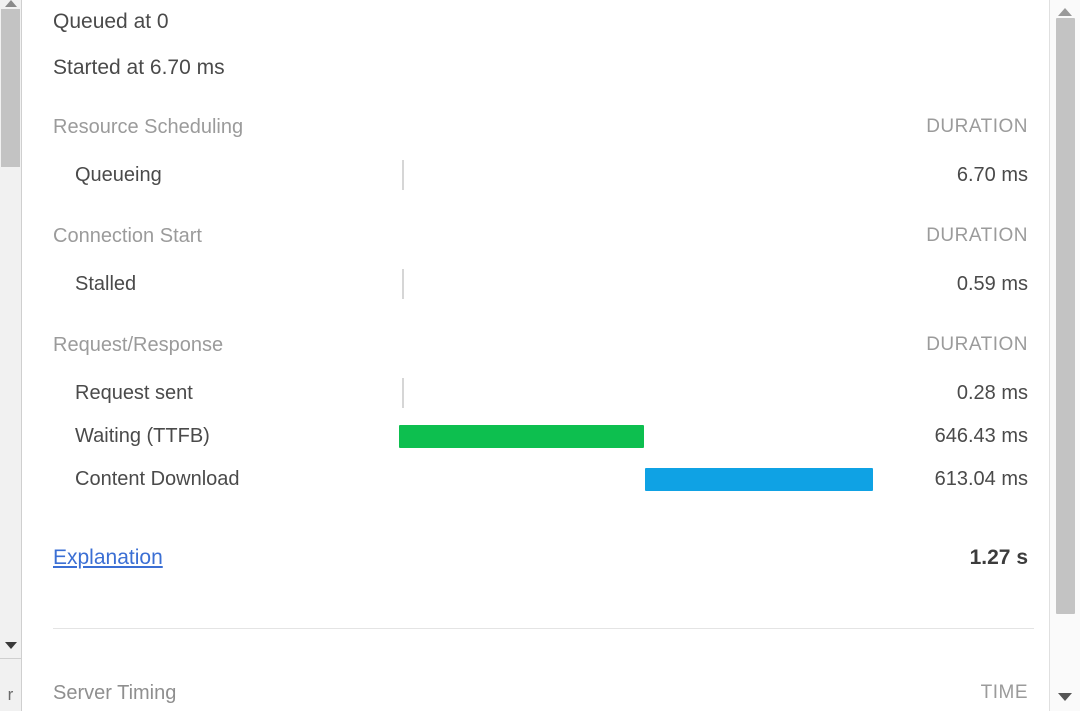  I want to click on outer-scrollbar-down-arrow-icon, so click(10, 645).